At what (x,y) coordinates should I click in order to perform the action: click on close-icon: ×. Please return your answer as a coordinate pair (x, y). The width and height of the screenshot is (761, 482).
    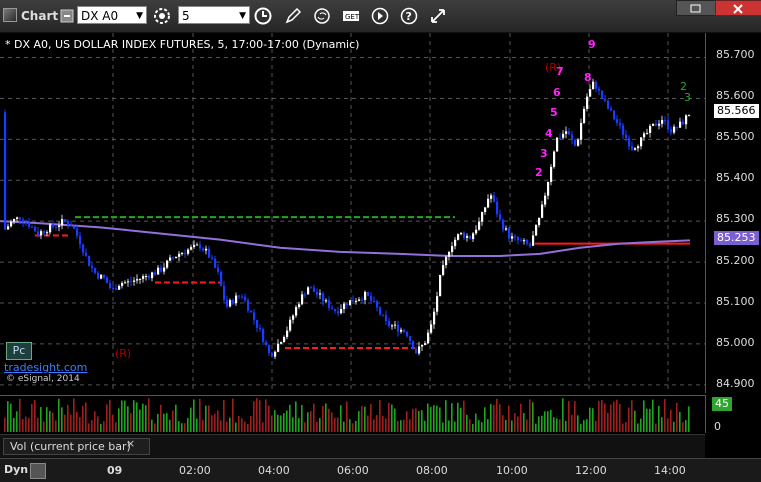
    Looking at the image, I should click on (130, 443).